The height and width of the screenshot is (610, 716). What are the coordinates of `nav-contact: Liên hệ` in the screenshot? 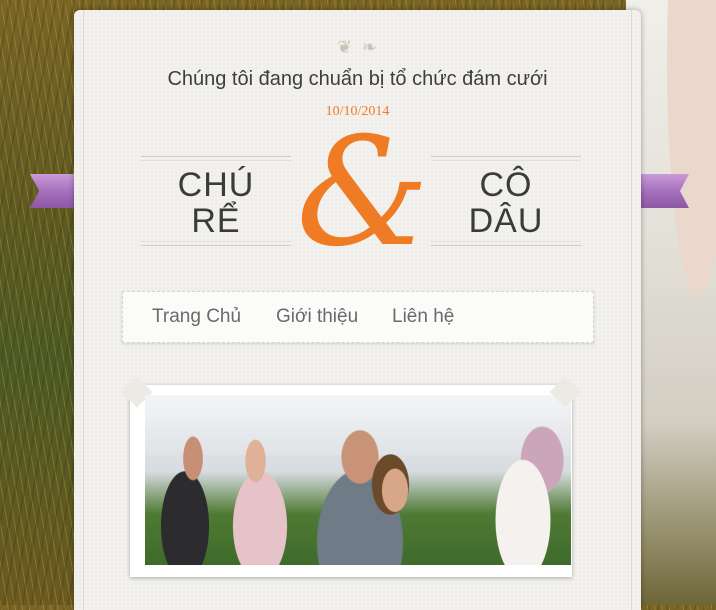 It's located at (423, 317).